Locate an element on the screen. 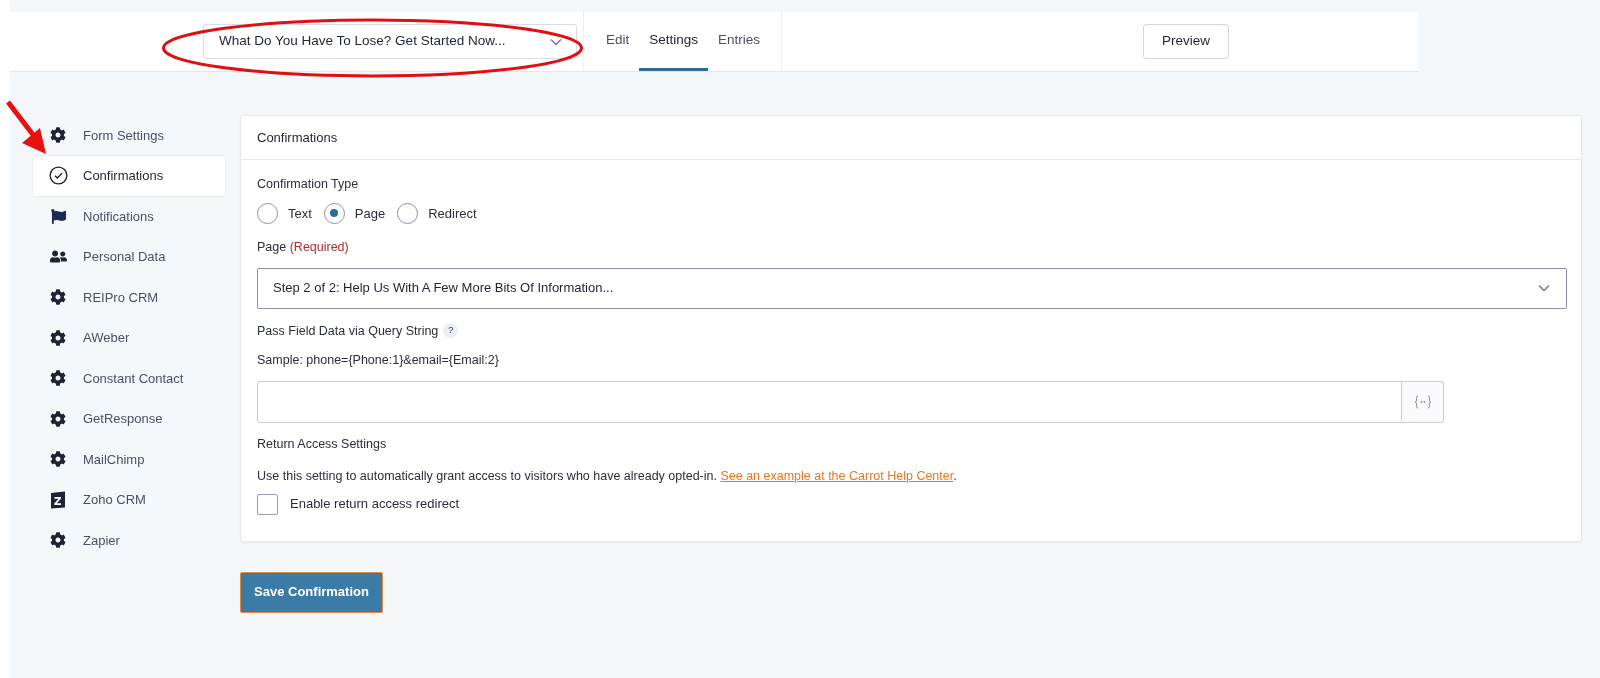  tab: Settings is located at coordinates (674, 41).